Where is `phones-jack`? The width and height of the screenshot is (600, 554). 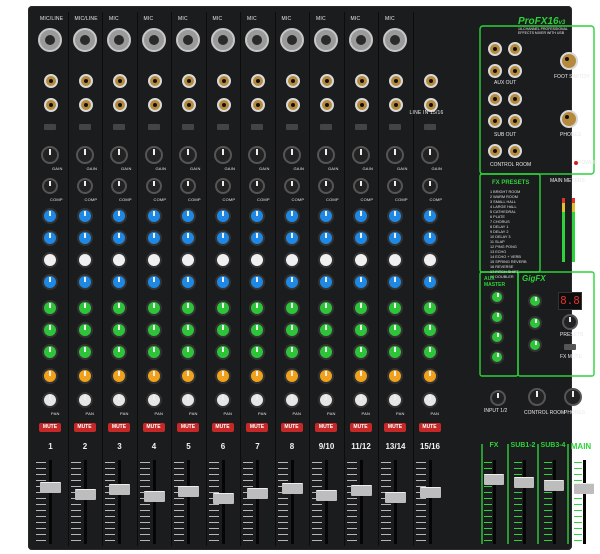 phones-jack is located at coordinates (569, 119).